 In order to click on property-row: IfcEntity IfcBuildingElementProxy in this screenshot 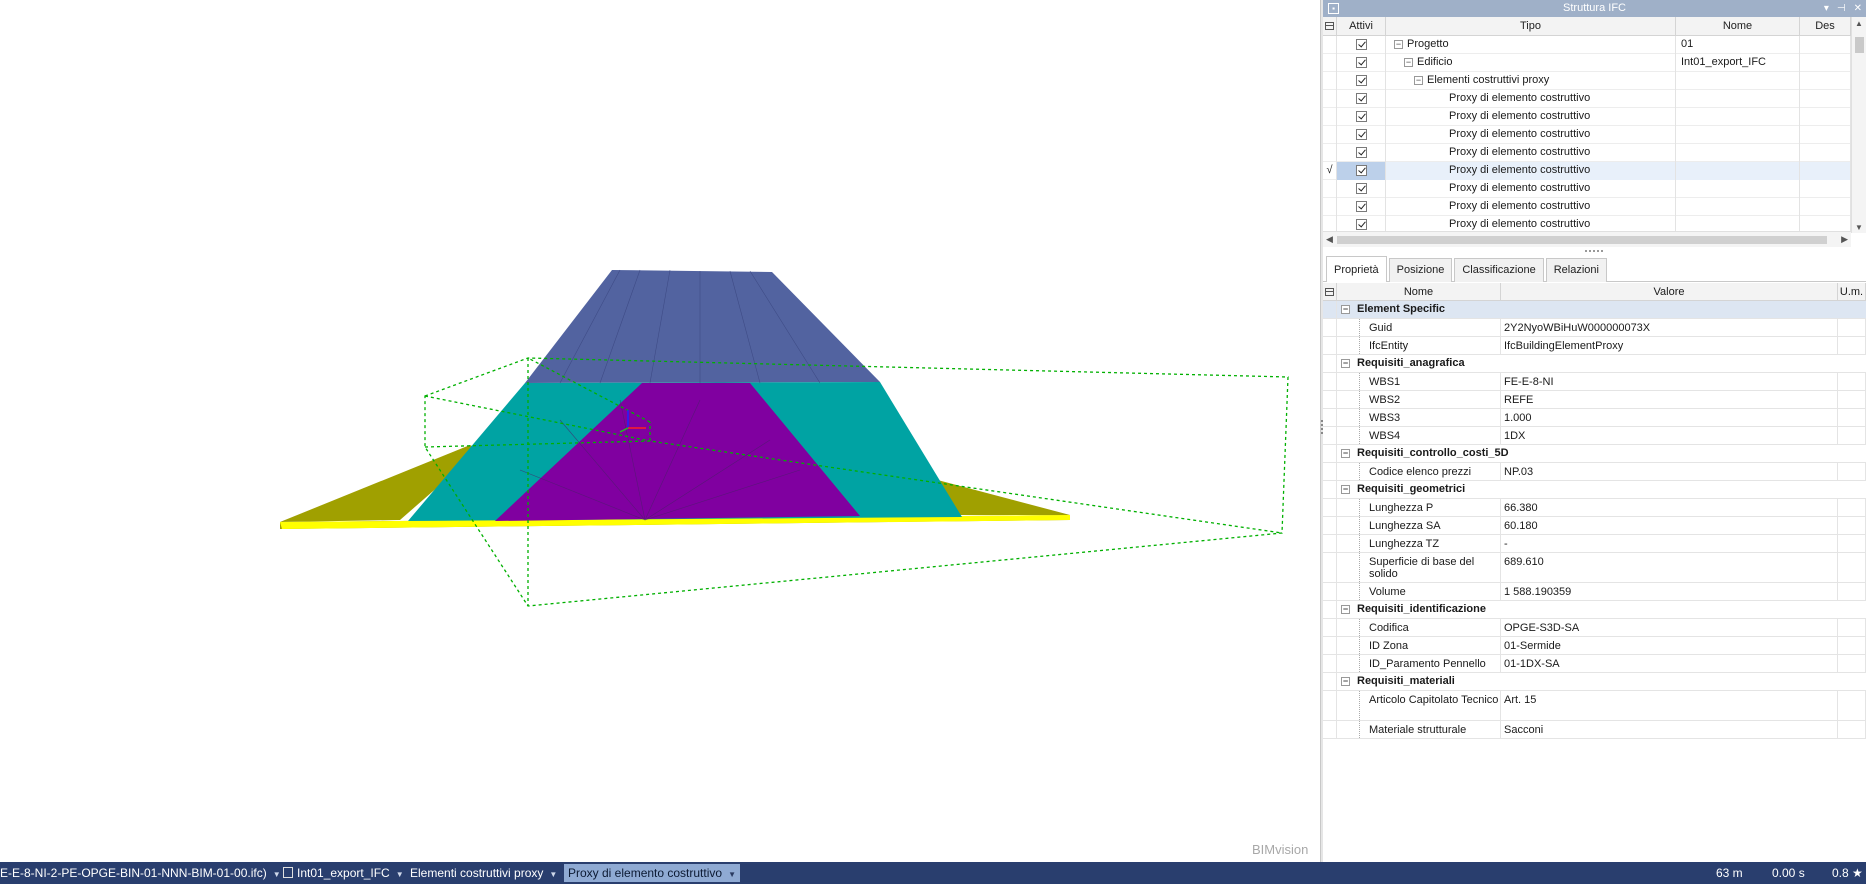, I will do `click(1594, 346)`.